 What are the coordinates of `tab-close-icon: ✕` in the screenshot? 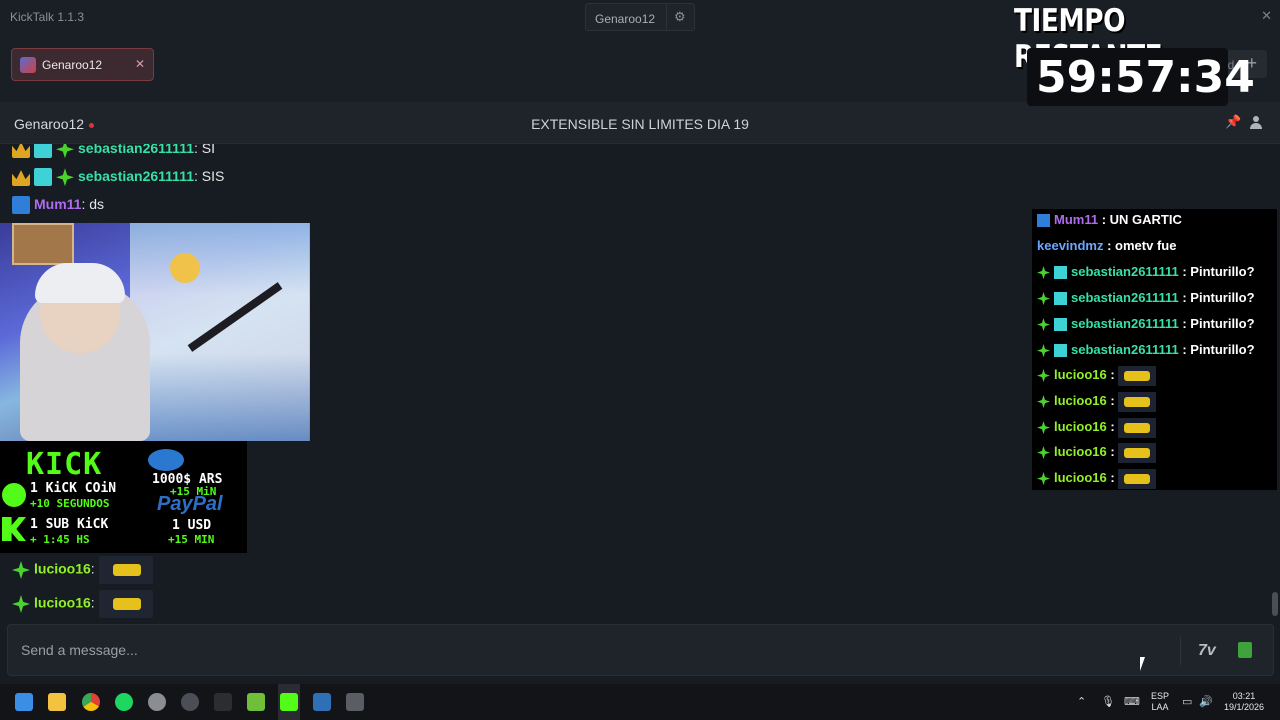 It's located at (140, 64).